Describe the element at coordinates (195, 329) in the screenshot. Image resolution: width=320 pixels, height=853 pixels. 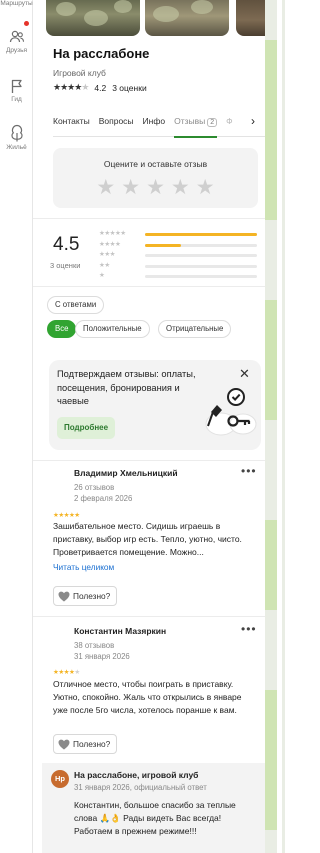
I see `filter-negative: Отрицательные` at that location.